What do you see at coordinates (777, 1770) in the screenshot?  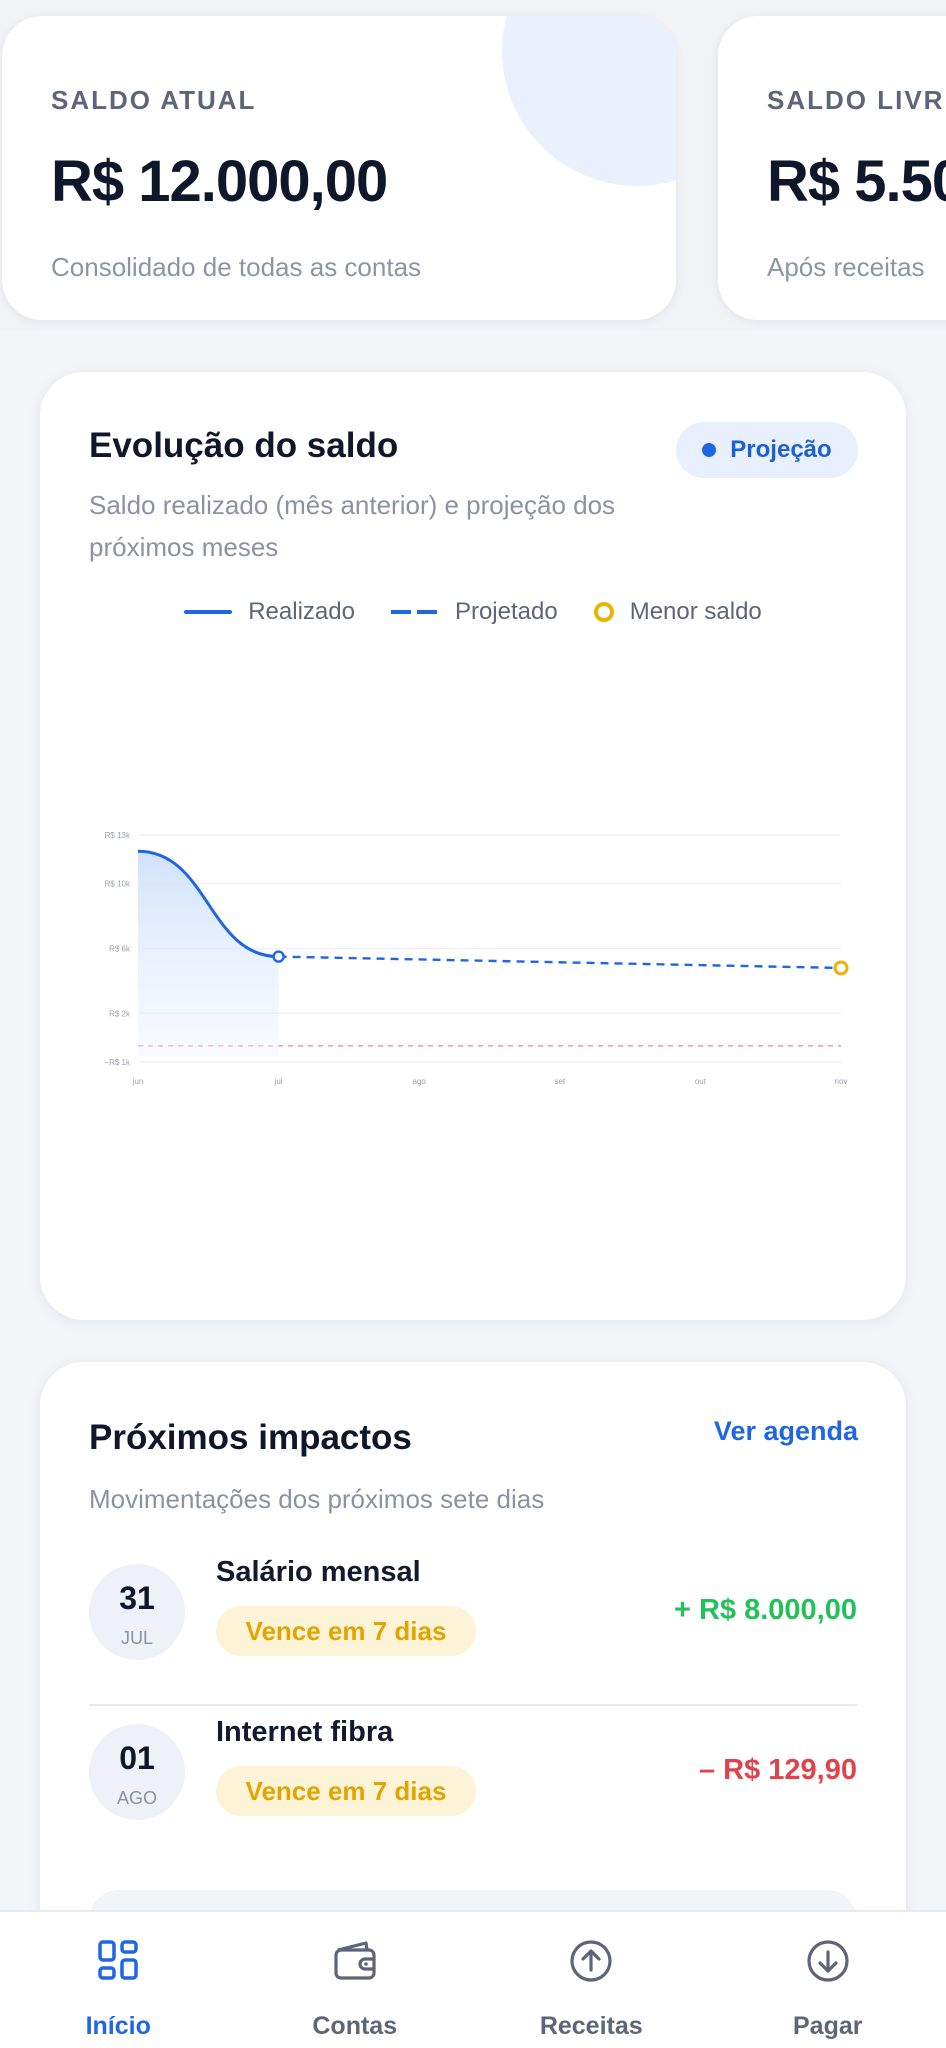 I see `impact-amount: – R$ 129,90` at bounding box center [777, 1770].